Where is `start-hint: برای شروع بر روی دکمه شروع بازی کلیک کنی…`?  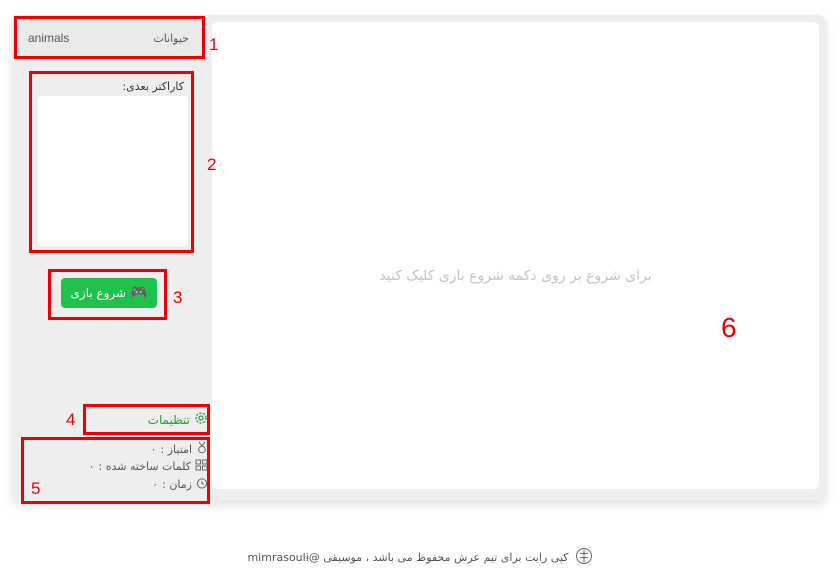 start-hint: برای شروع بر روی دکمه شروع بازی کلیک کنی… is located at coordinates (515, 276).